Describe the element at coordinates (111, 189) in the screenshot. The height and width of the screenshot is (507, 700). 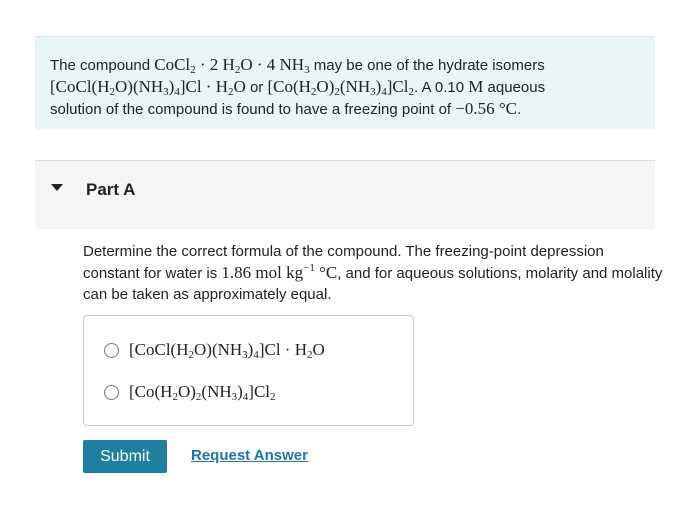
I see `part-title: Part A` at that location.